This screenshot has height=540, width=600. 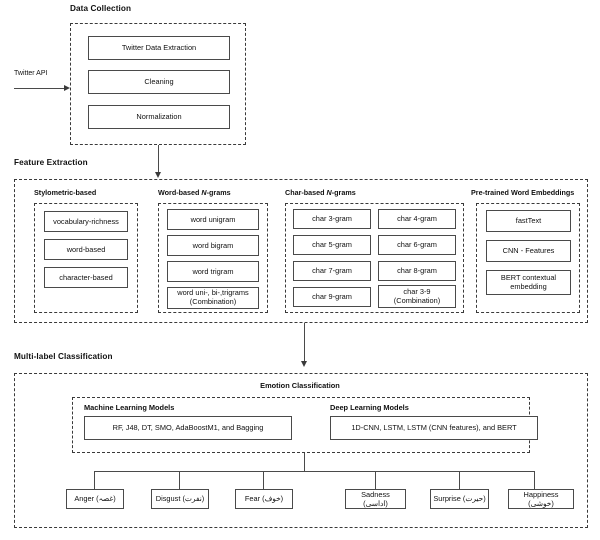 I want to click on feature-char-5-gram: char 5-gram, so click(x=332, y=245).